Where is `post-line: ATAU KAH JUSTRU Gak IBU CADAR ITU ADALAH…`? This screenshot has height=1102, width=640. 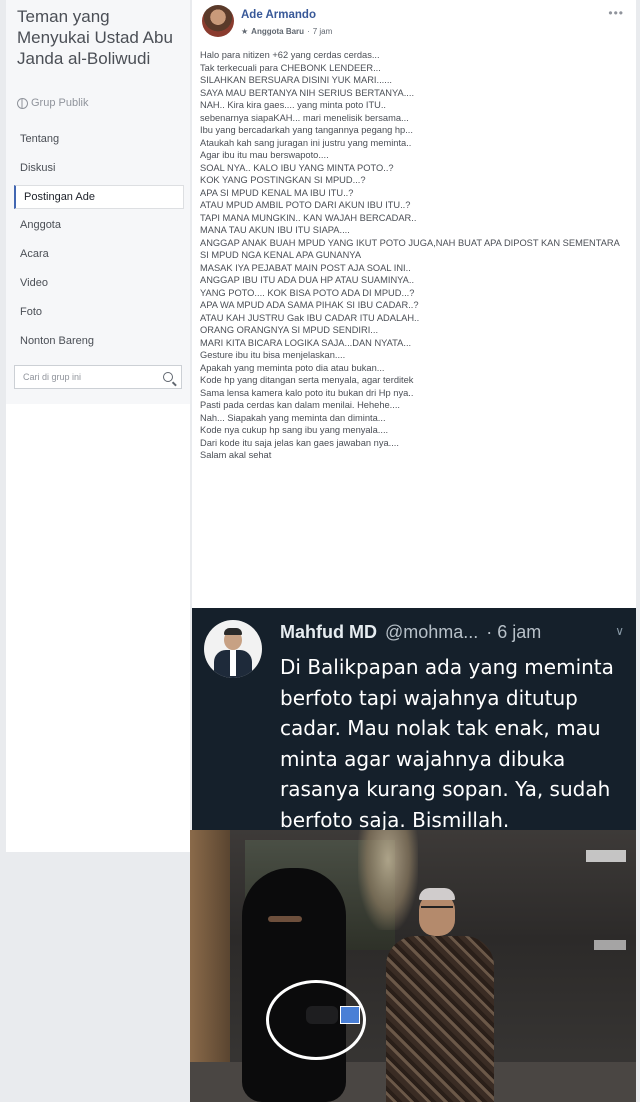
post-line: ATAU KAH JUSTRU Gak IBU CADAR ITU ADALAH… is located at coordinates (310, 317).